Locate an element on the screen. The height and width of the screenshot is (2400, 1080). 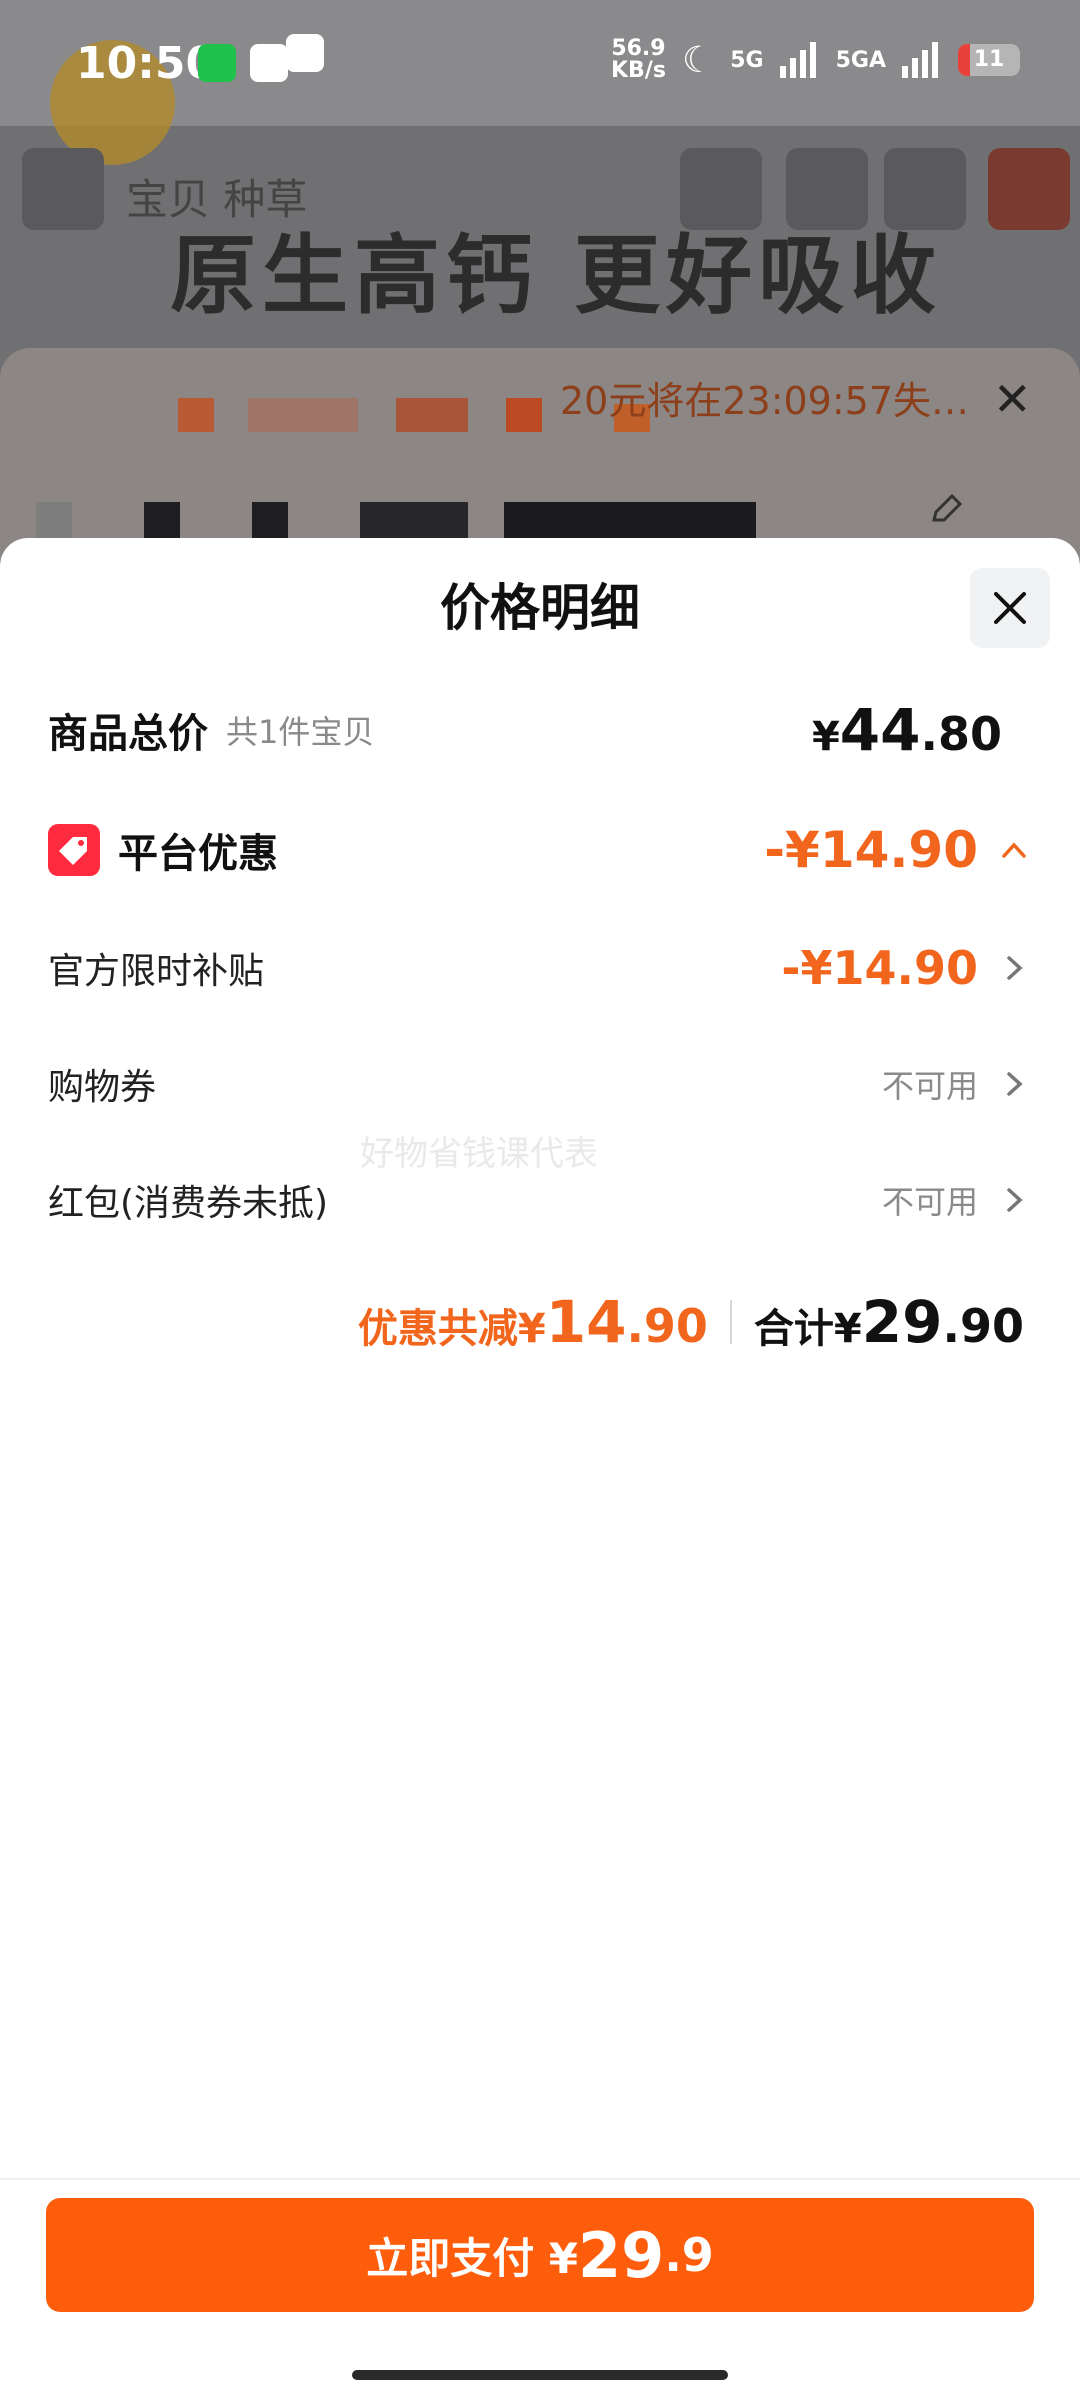
pay-now-button: 立即支付 ¥ 29 .9 is located at coordinates (540, 2255).